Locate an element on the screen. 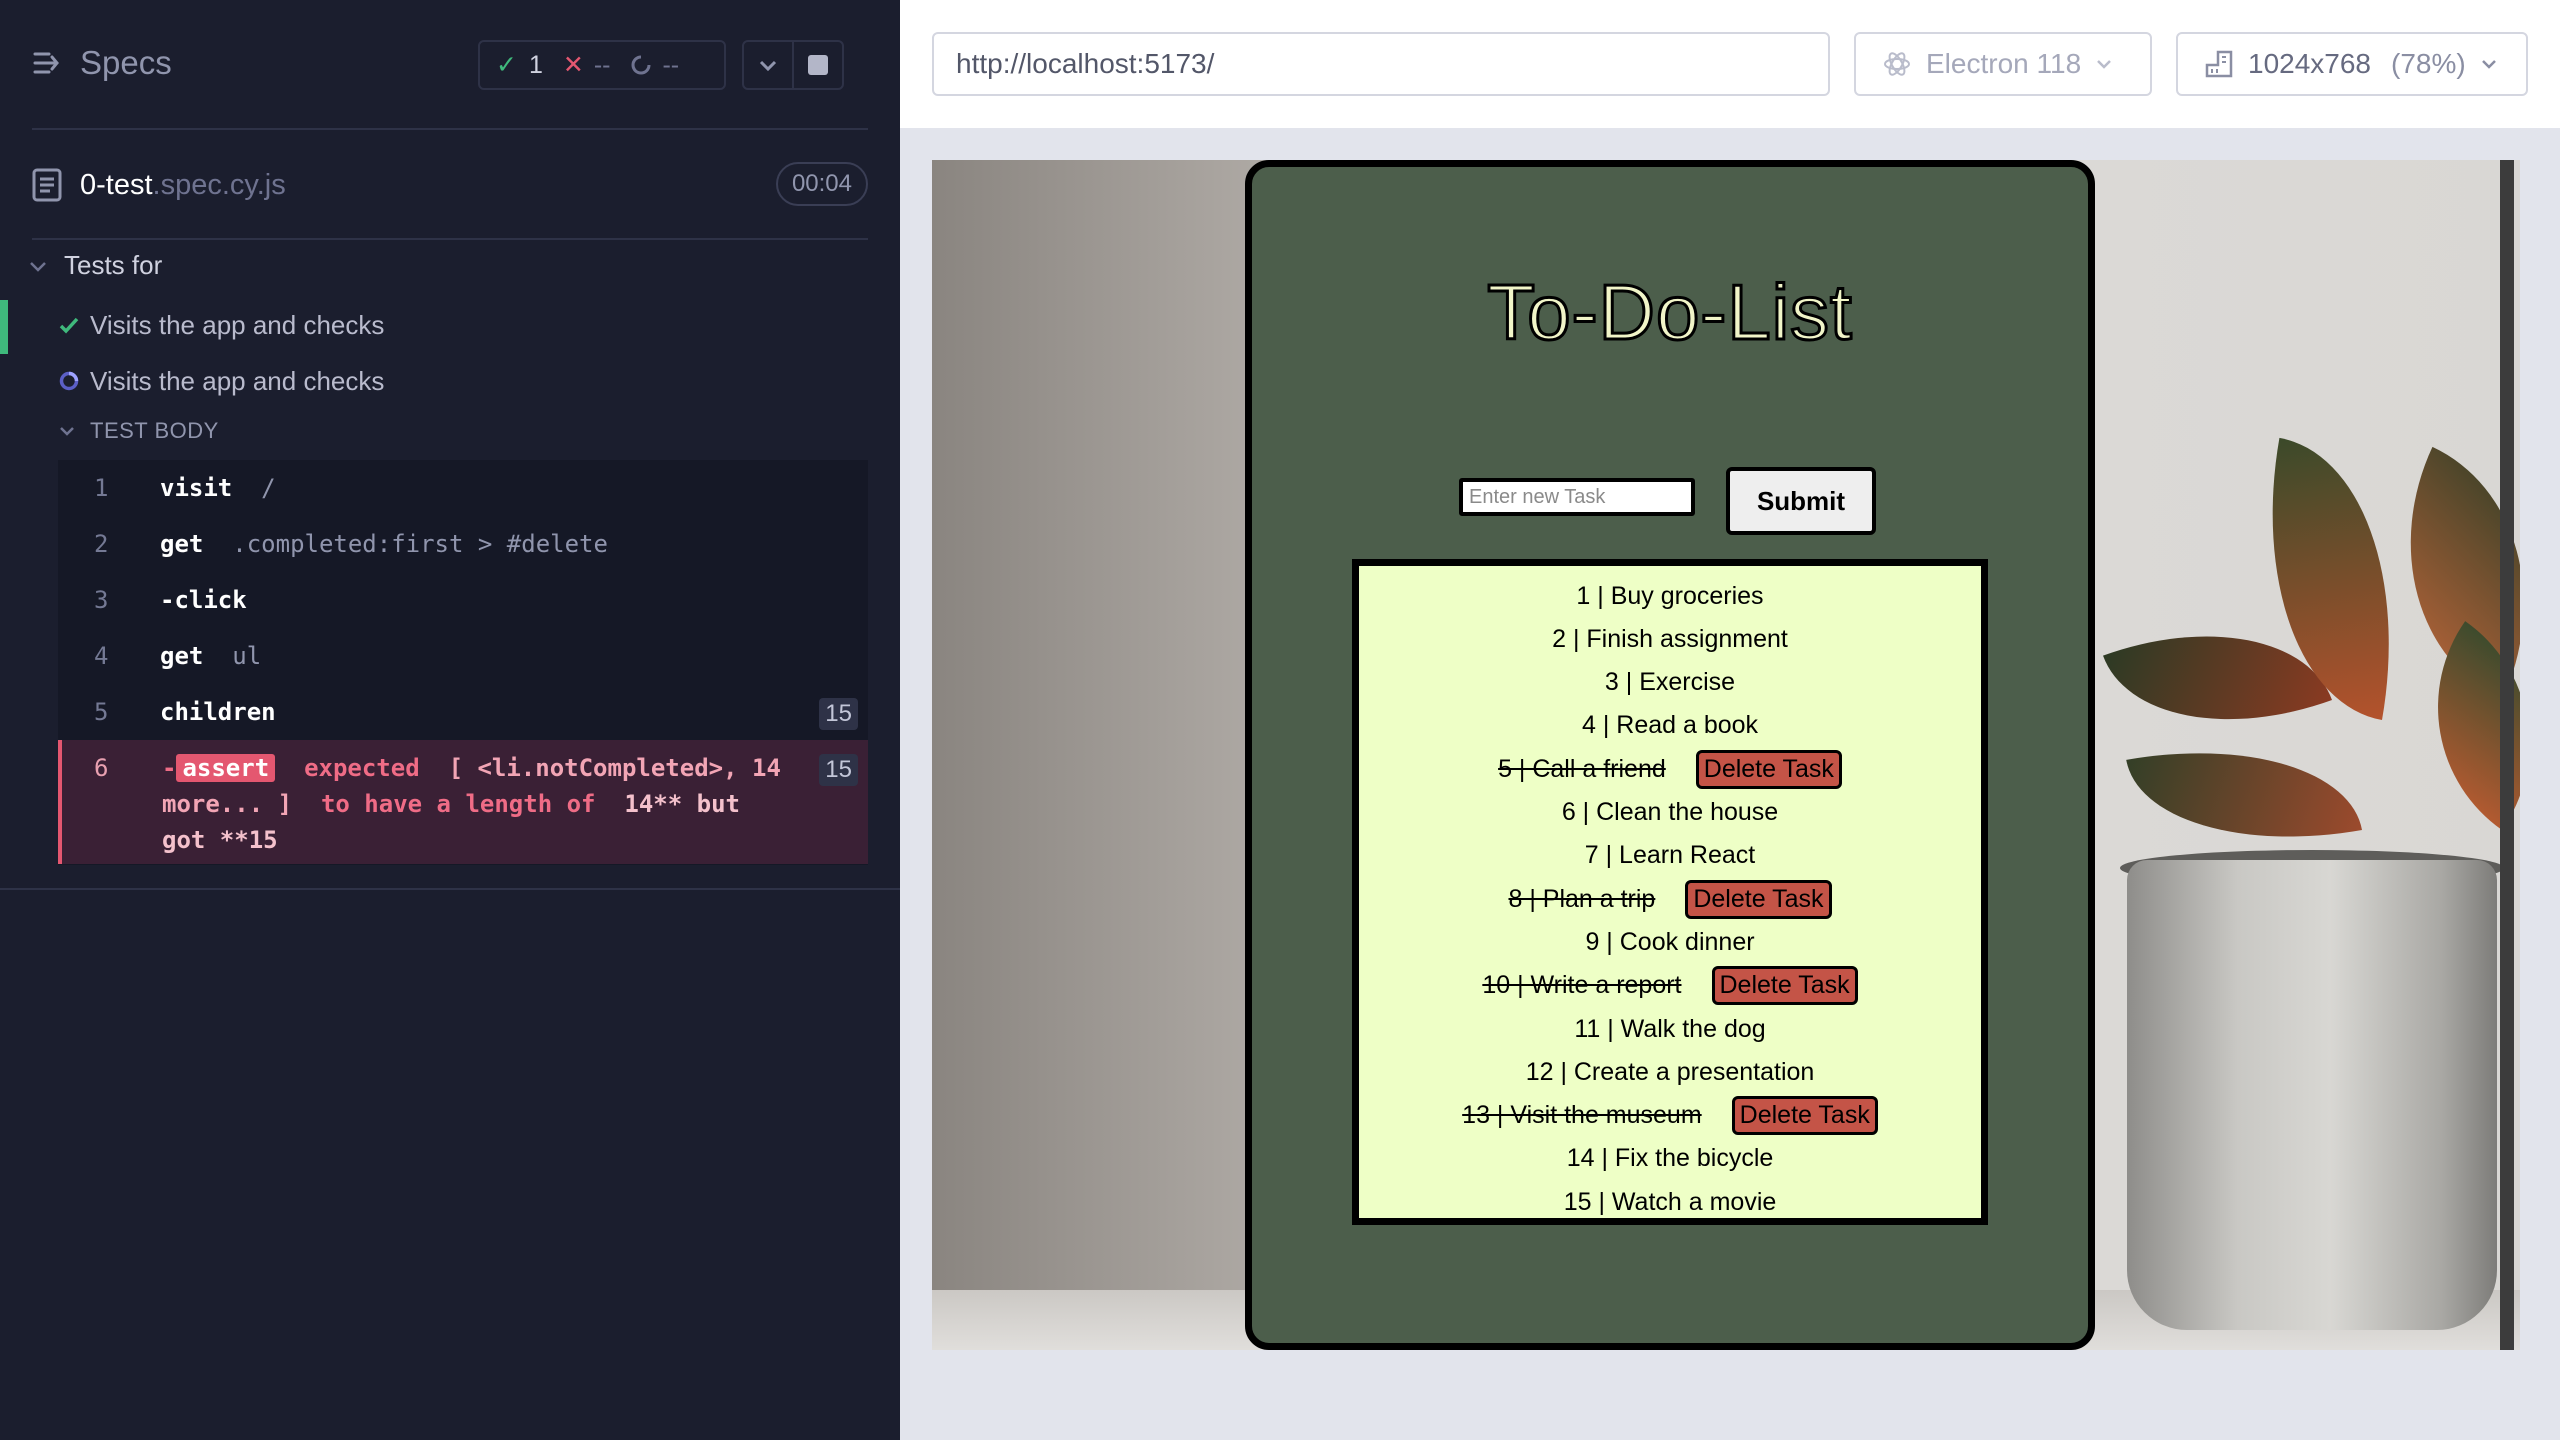 The height and width of the screenshot is (1440, 2560). specs-toggle: Specs is located at coordinates (102, 63).